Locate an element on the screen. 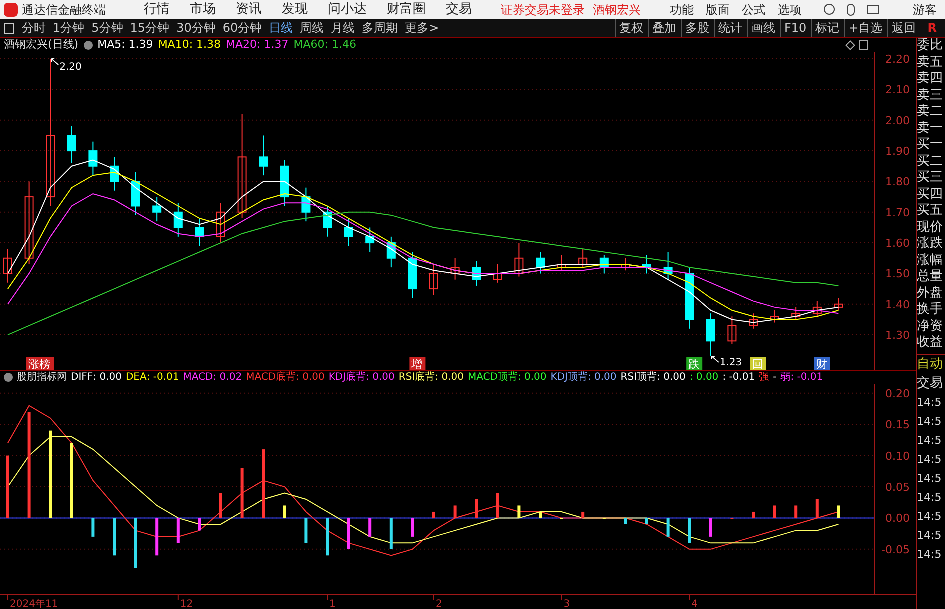  panel-icon is located at coordinates (863, 45).